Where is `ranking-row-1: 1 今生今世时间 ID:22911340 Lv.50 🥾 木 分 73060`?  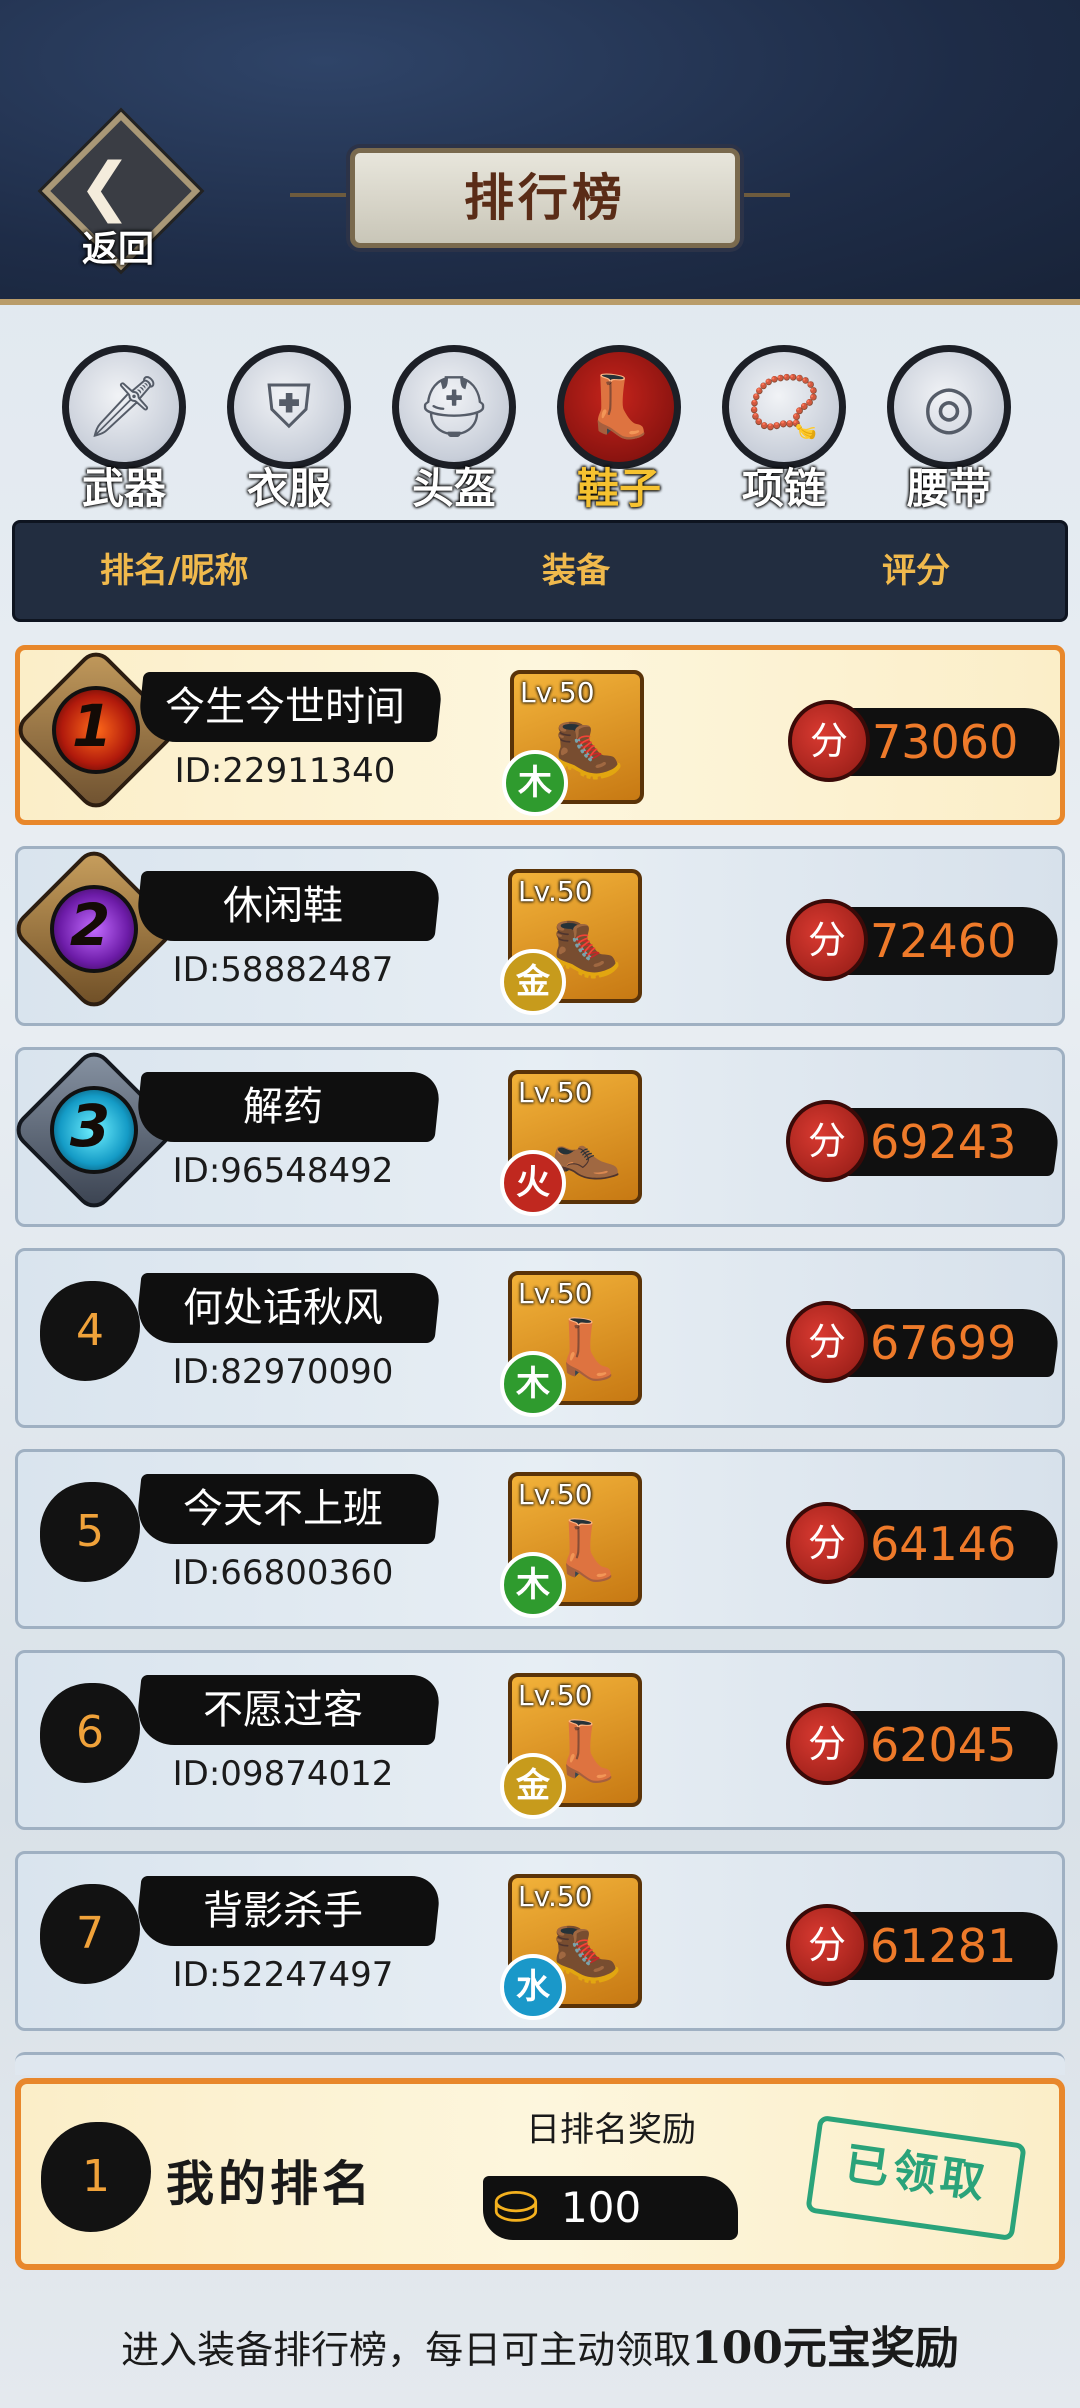
ranking-row-1: 1 今生今世时间 ID:22911340 Lv.50 🥾 木 分 73060 is located at coordinates (538, 735).